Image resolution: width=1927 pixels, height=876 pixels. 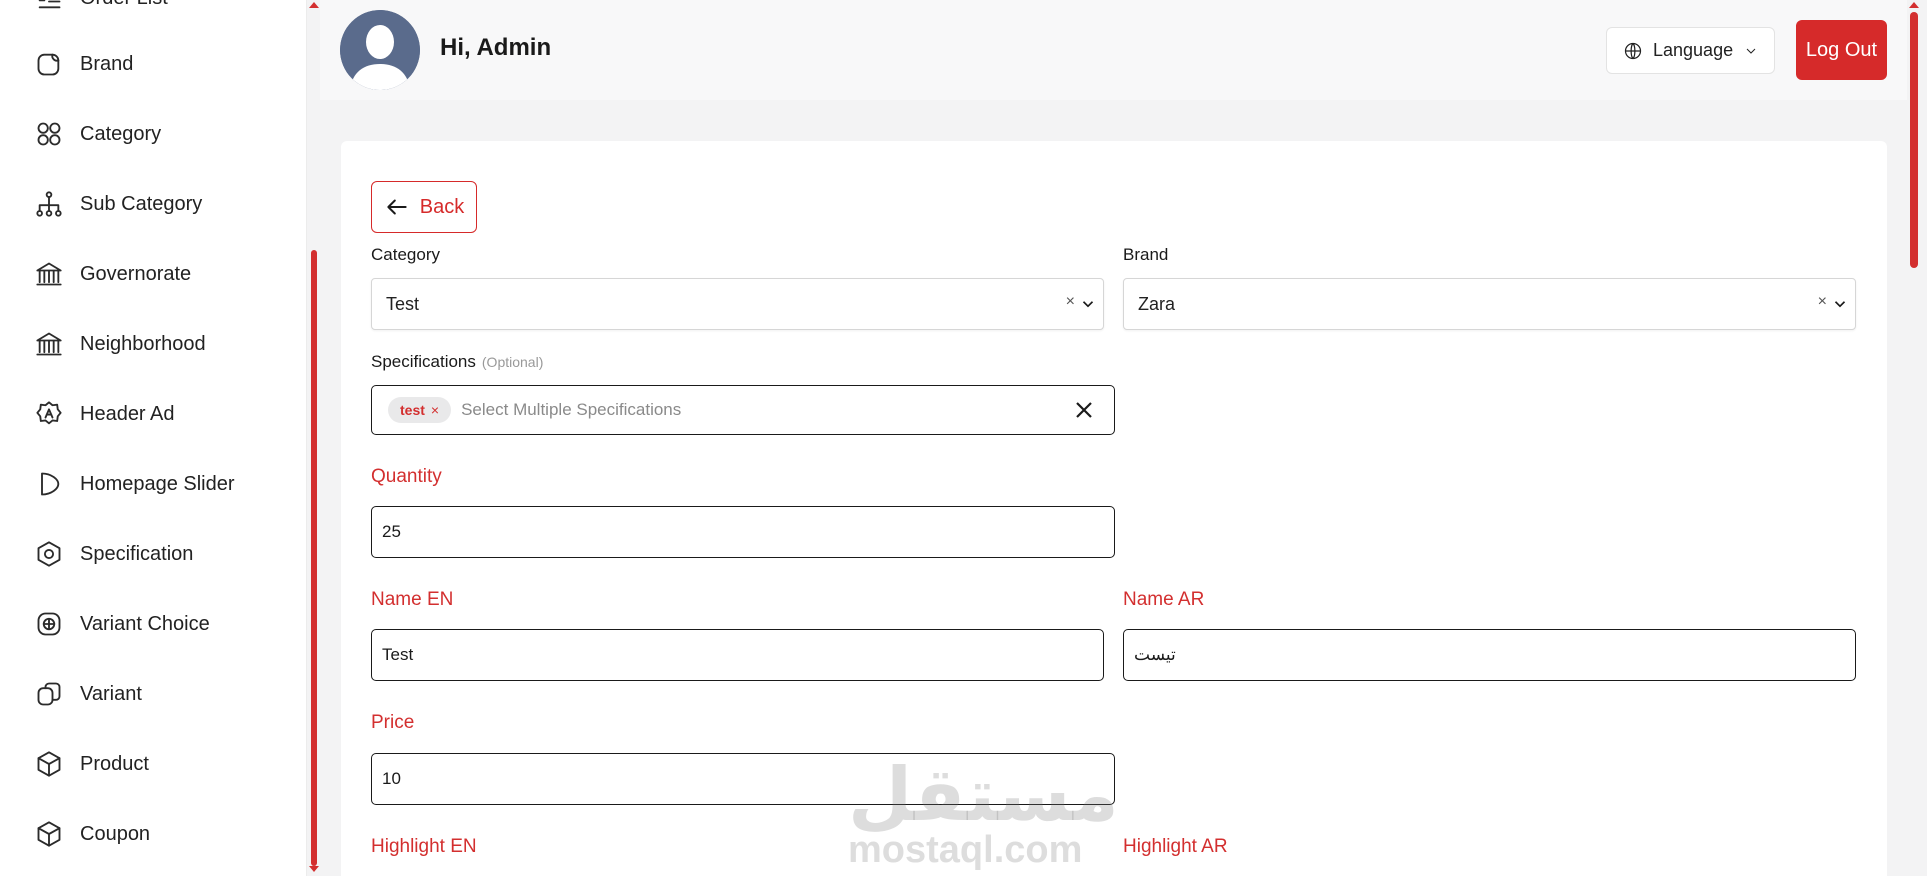 I want to click on sidebar-item-homepage-slider: Homepage Slider, so click(x=134, y=484).